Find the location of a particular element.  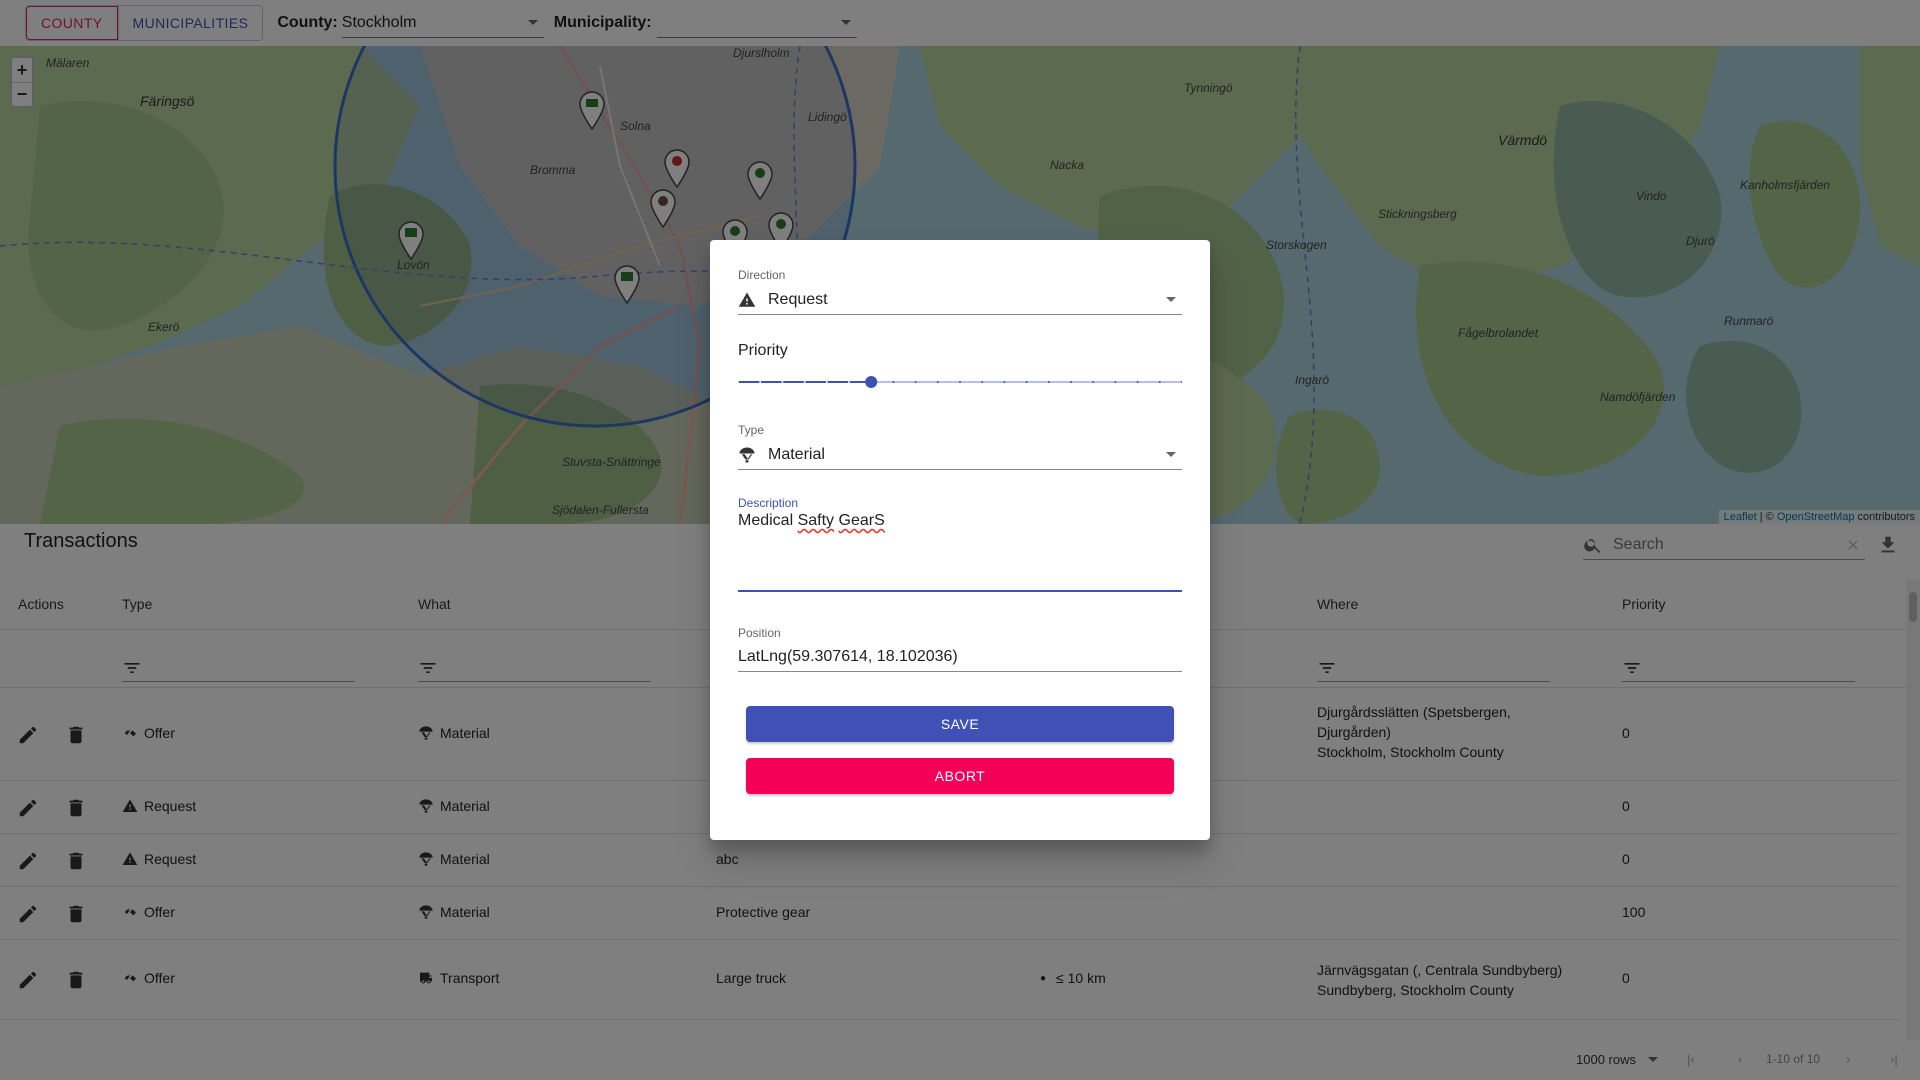

parachute-icon is located at coordinates (747, 454).